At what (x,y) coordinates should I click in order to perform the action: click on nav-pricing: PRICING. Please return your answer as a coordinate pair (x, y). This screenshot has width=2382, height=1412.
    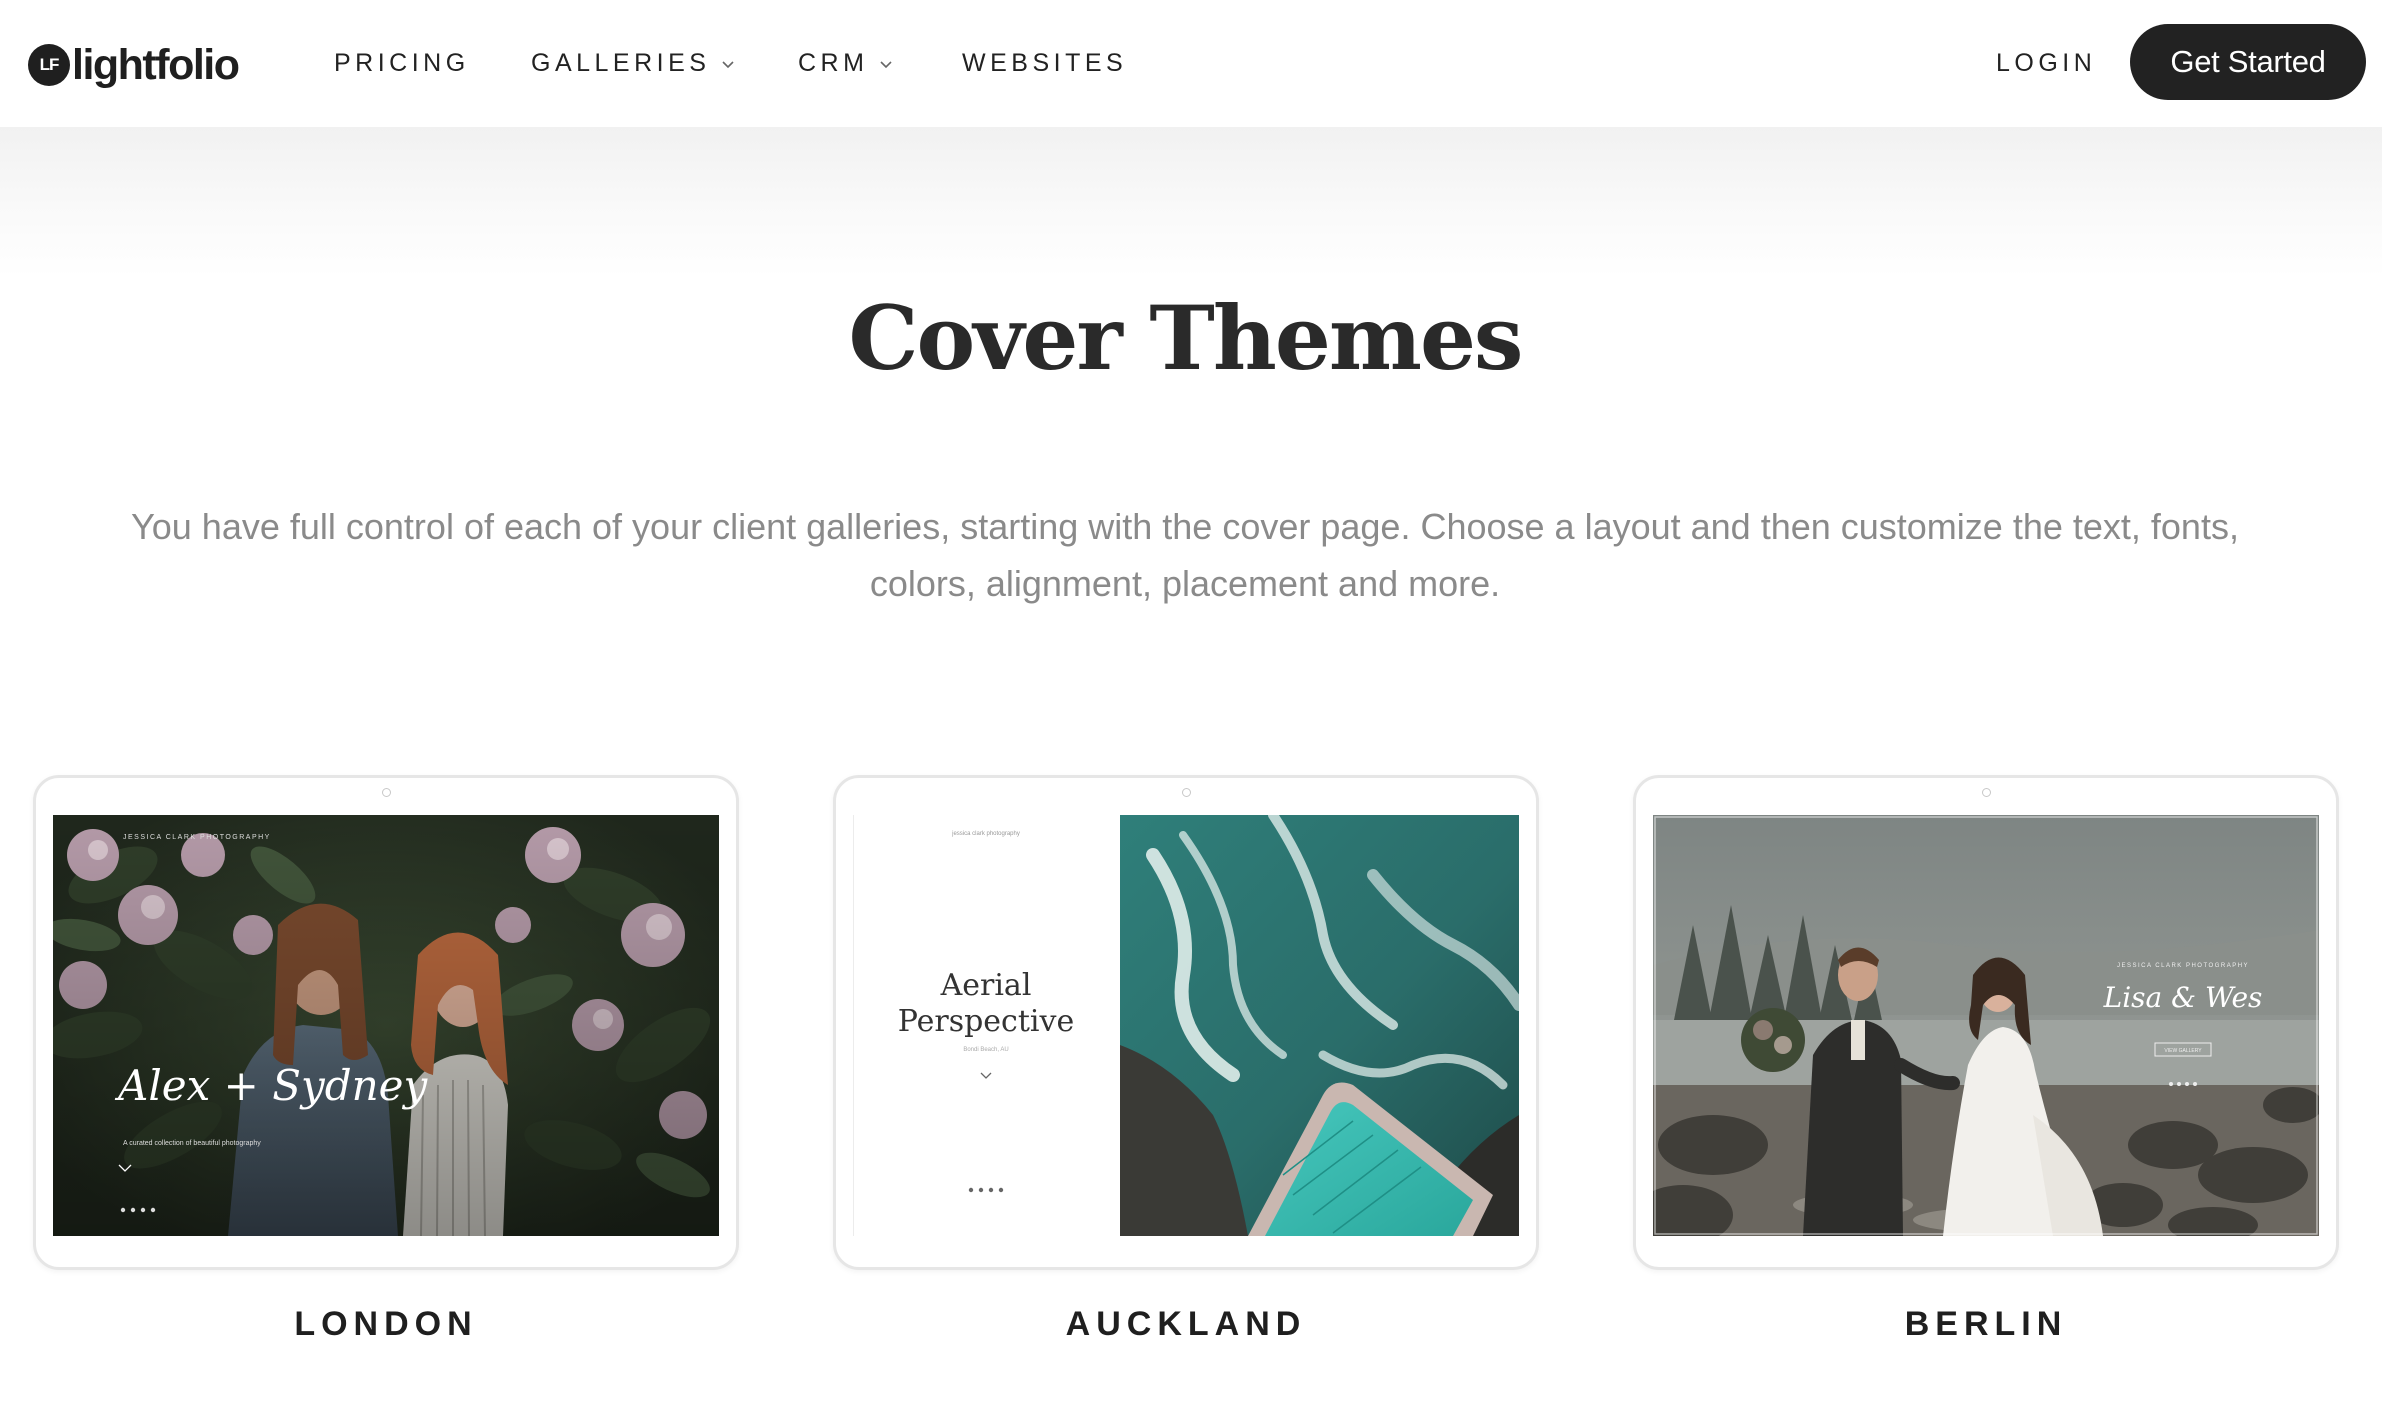
    Looking at the image, I should click on (402, 63).